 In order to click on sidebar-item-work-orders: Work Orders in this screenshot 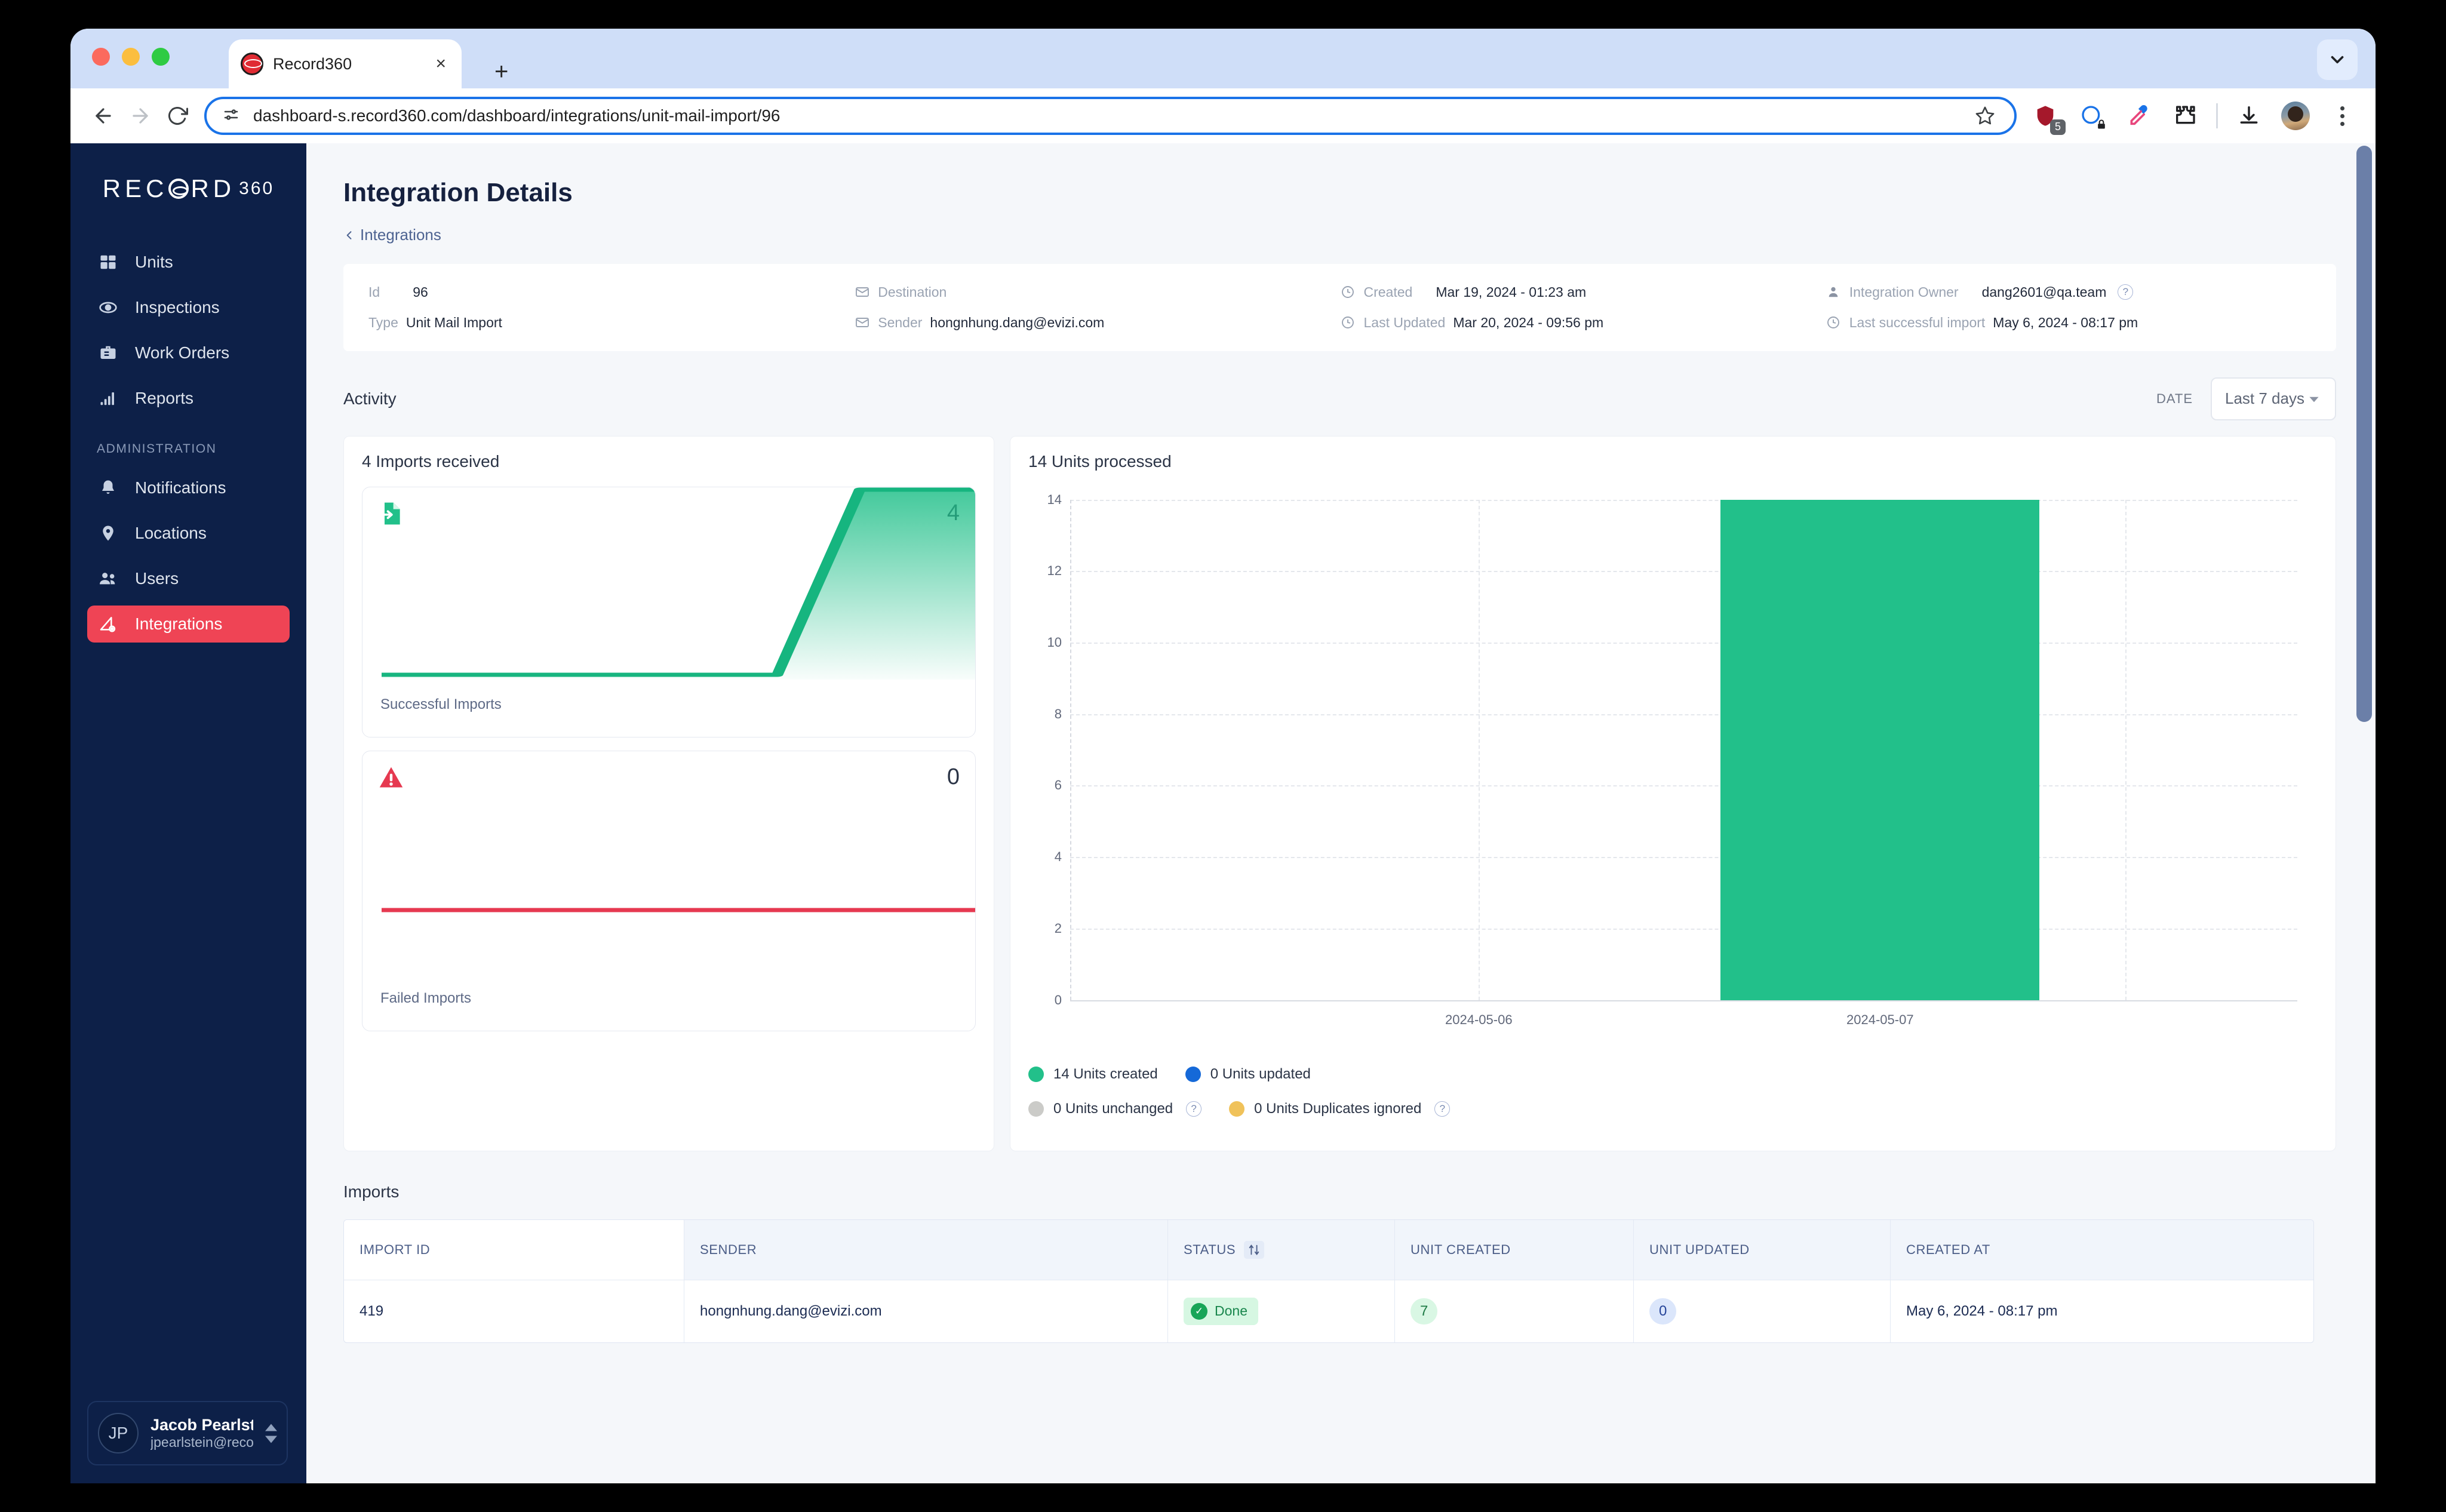, I will do `click(188, 352)`.